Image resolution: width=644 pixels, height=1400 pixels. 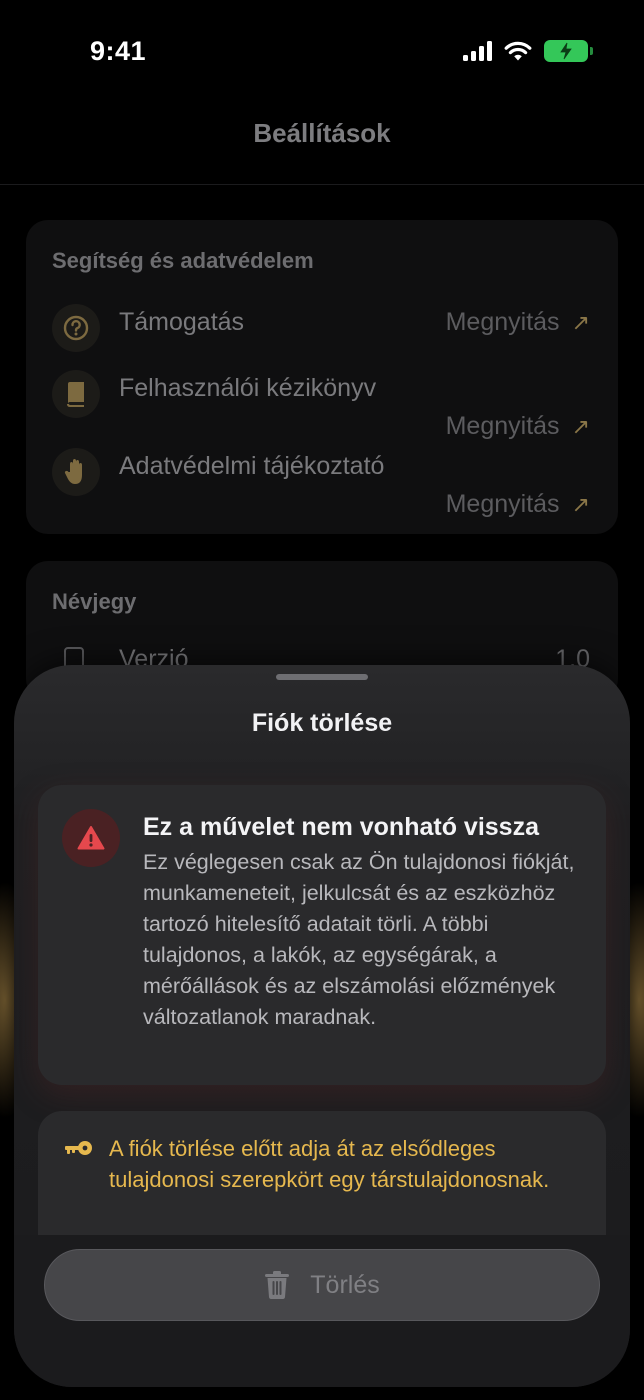 I want to click on sheet-bottom-bar: Törlés, so click(x=322, y=1311).